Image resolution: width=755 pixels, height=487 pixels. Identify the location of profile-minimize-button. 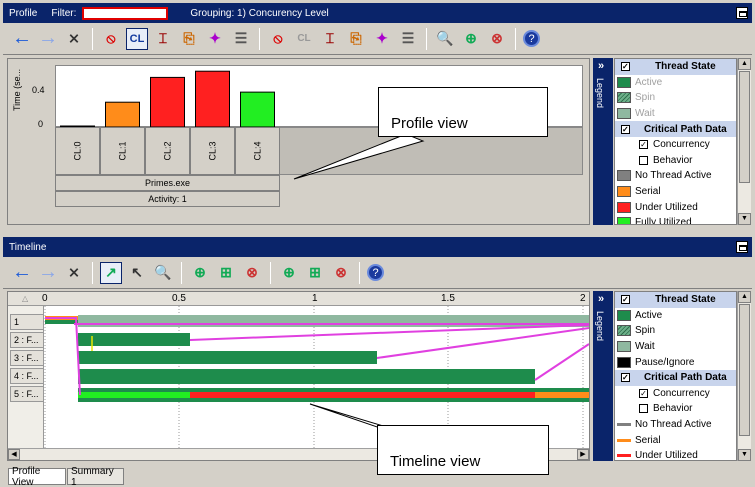
(742, 13).